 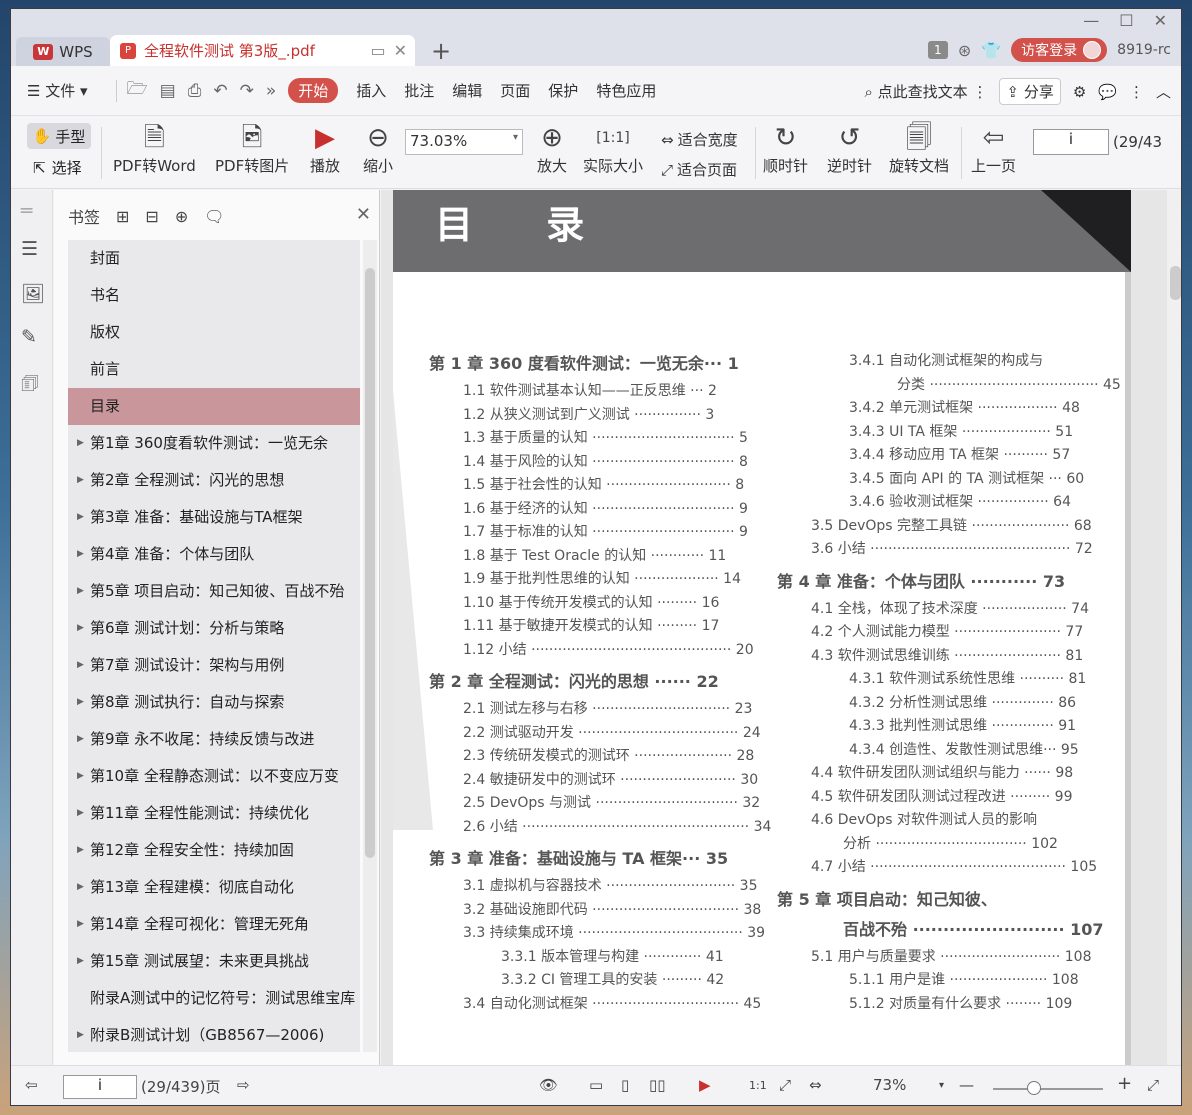 What do you see at coordinates (214, 961) in the screenshot?
I see `bookmark-item: ▶ 第15章 测试展望：未来更具挑战` at bounding box center [214, 961].